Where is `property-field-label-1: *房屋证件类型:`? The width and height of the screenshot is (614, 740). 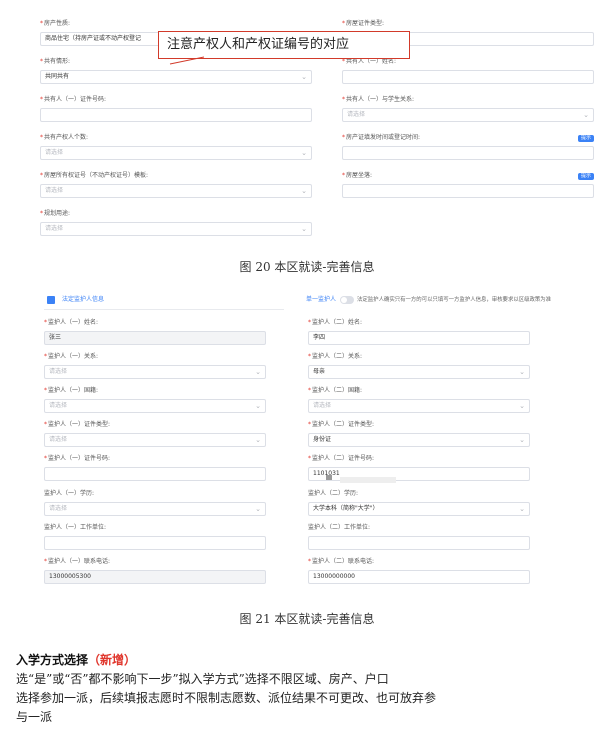
property-field-label-1: *房屋证件类型: is located at coordinates (363, 24).